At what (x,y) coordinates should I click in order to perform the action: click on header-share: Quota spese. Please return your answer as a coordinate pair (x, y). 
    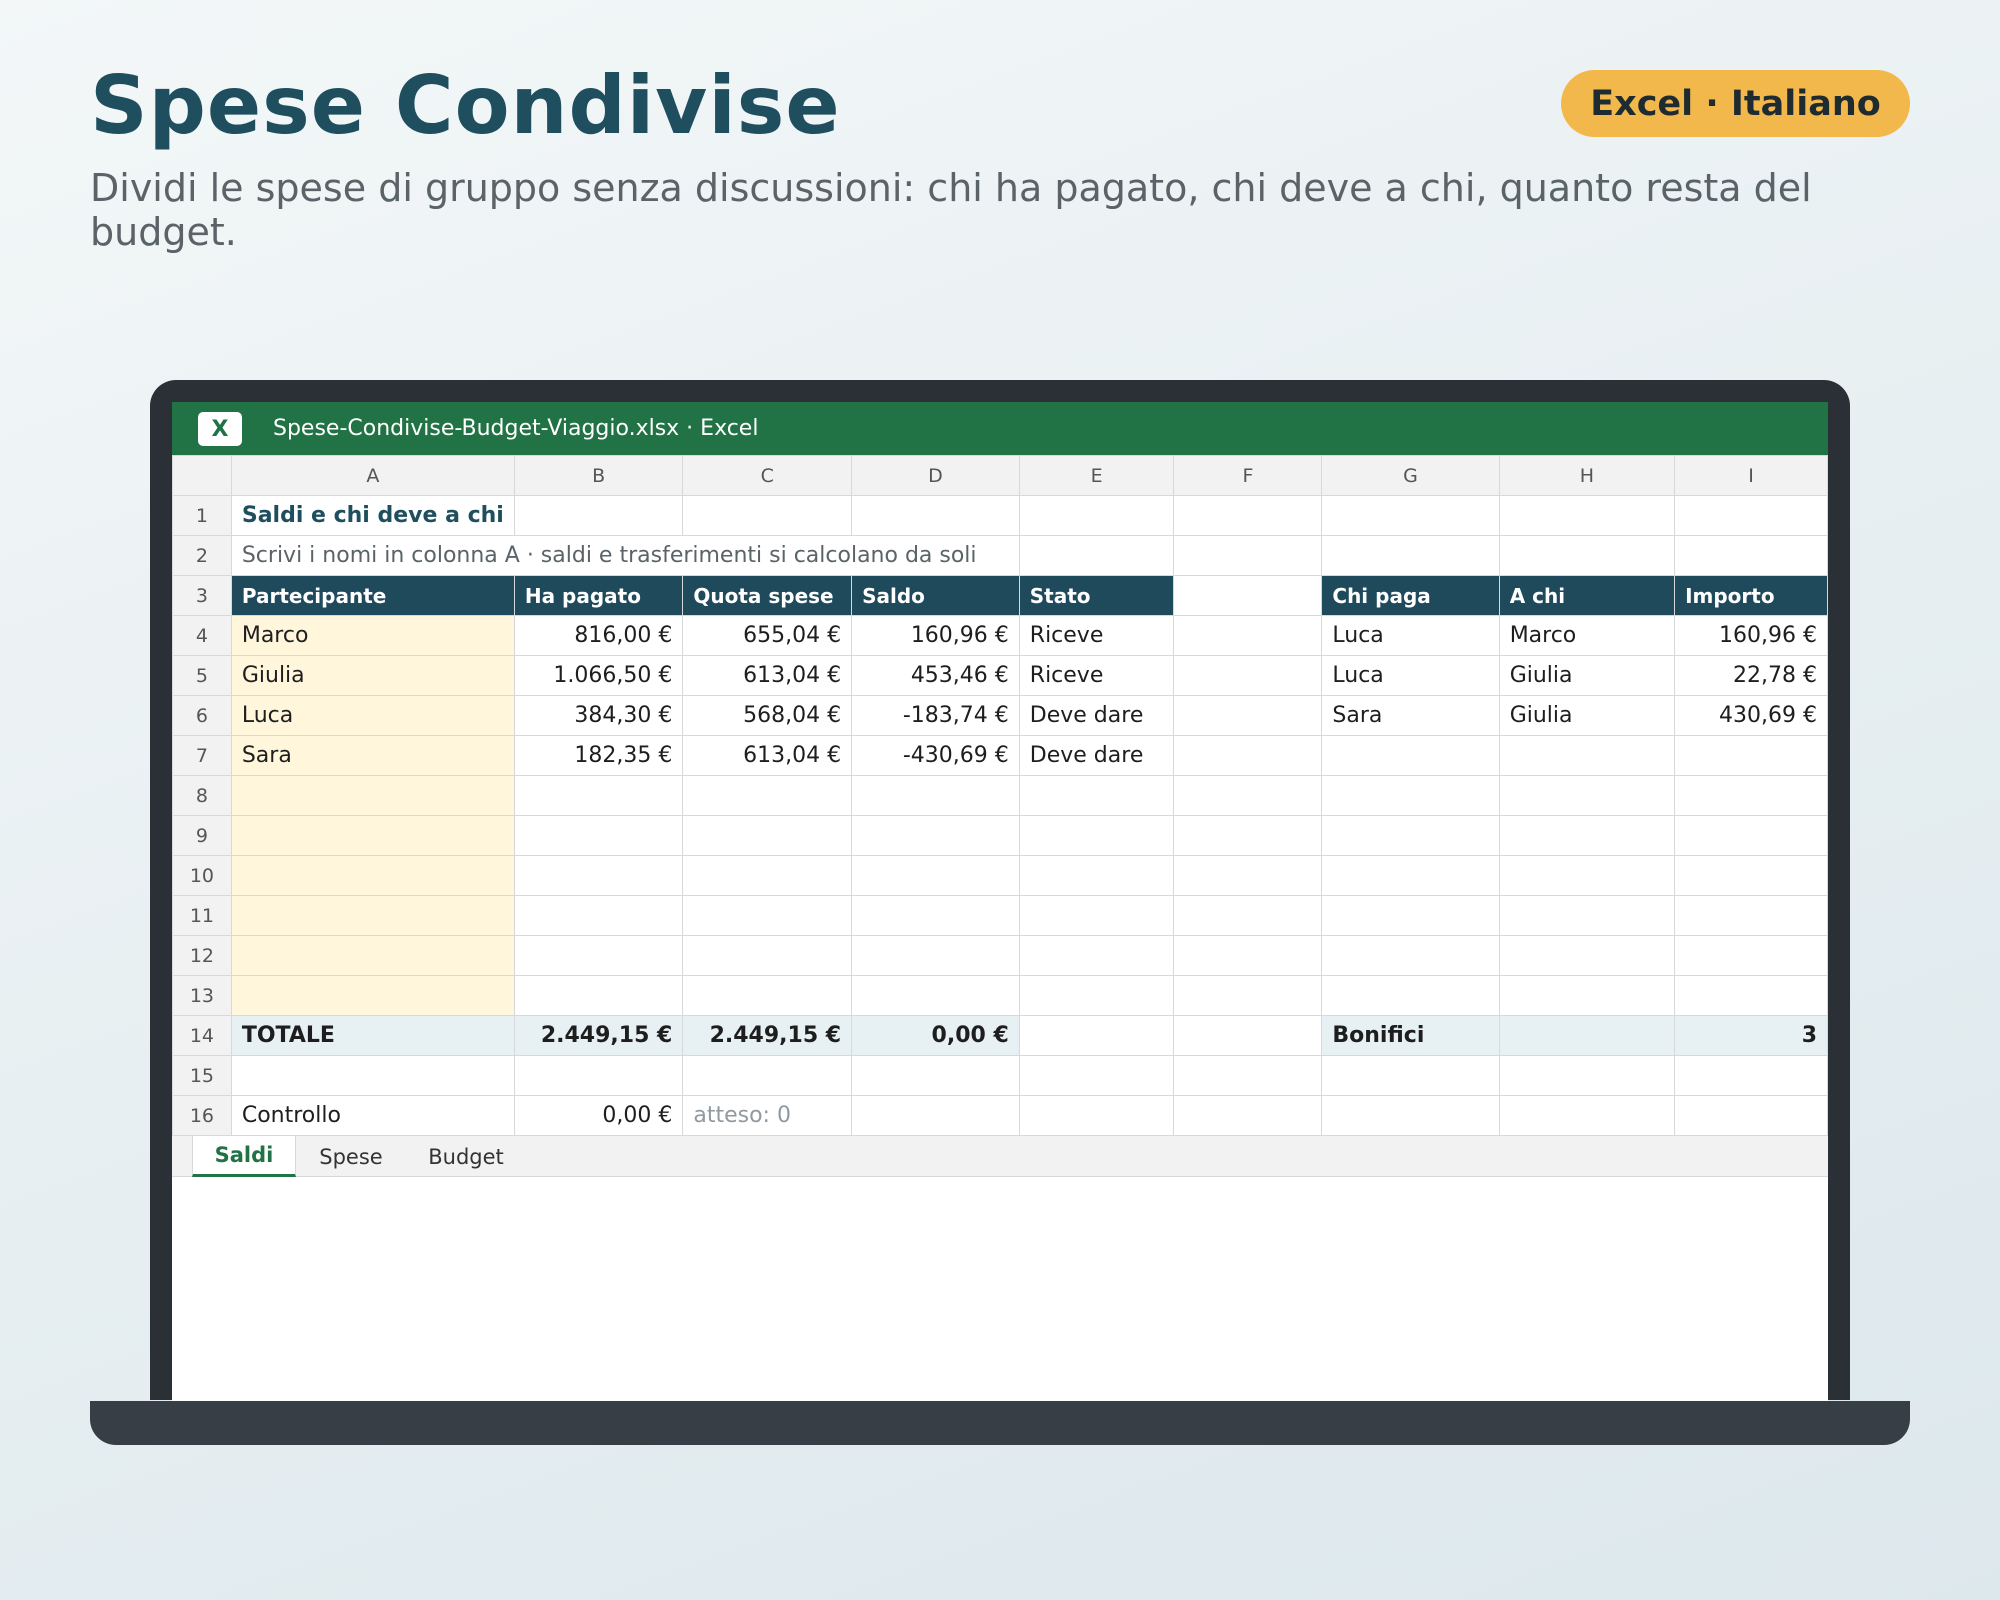
    Looking at the image, I should click on (767, 595).